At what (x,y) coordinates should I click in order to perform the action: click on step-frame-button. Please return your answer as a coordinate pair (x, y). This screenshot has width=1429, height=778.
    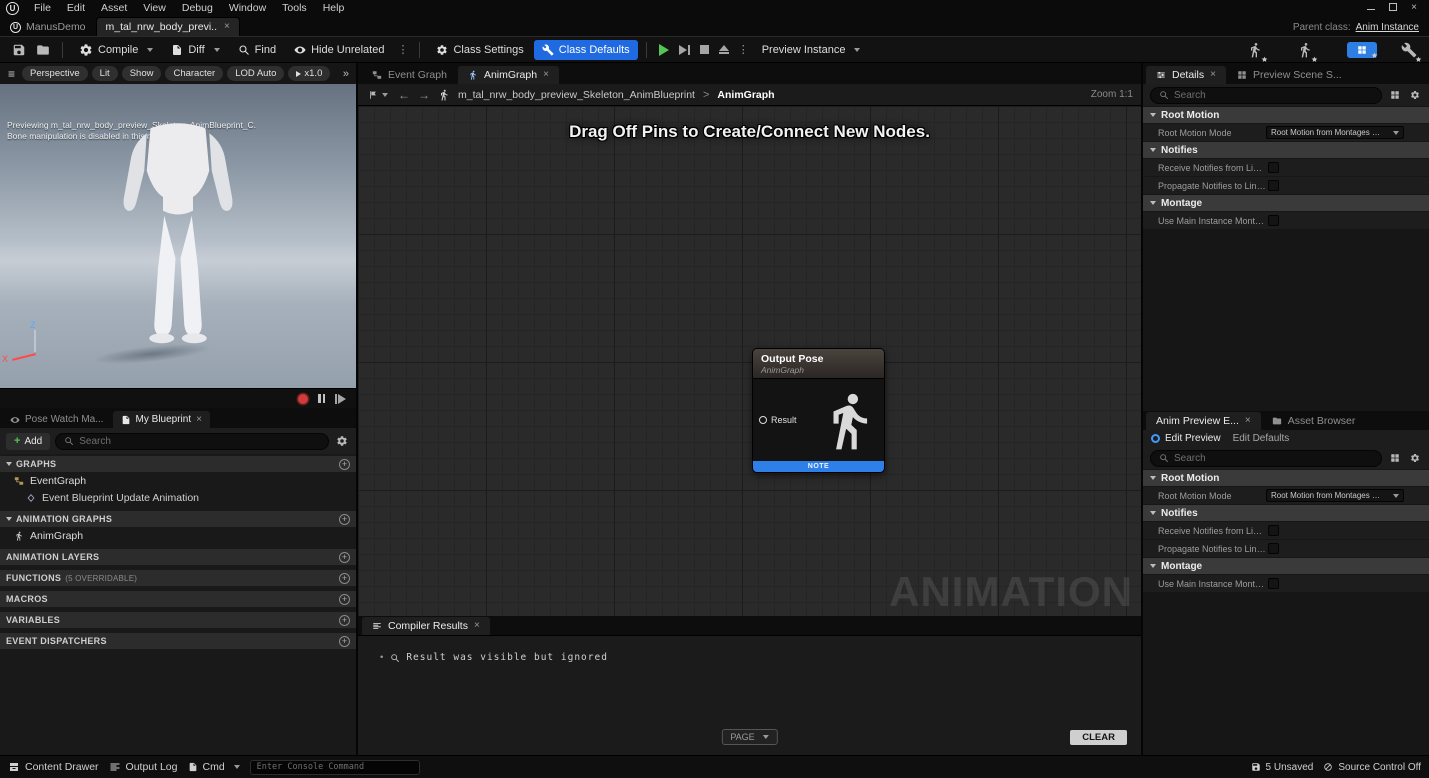
    Looking at the image, I should click on (684, 50).